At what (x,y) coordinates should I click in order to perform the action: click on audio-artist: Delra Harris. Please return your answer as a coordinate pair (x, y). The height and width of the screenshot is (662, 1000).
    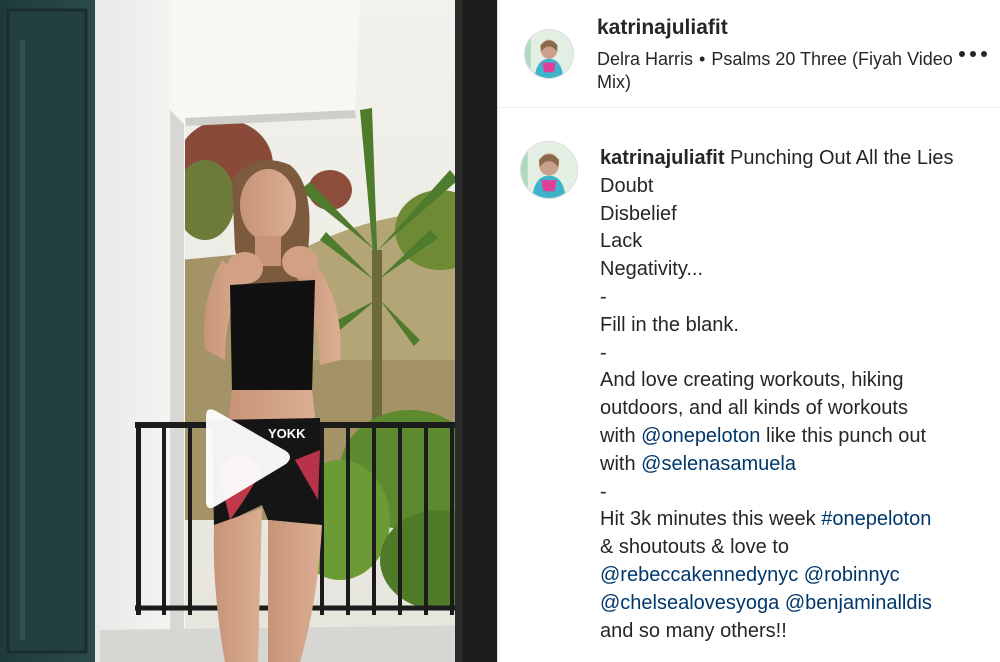
    Looking at the image, I should click on (645, 59).